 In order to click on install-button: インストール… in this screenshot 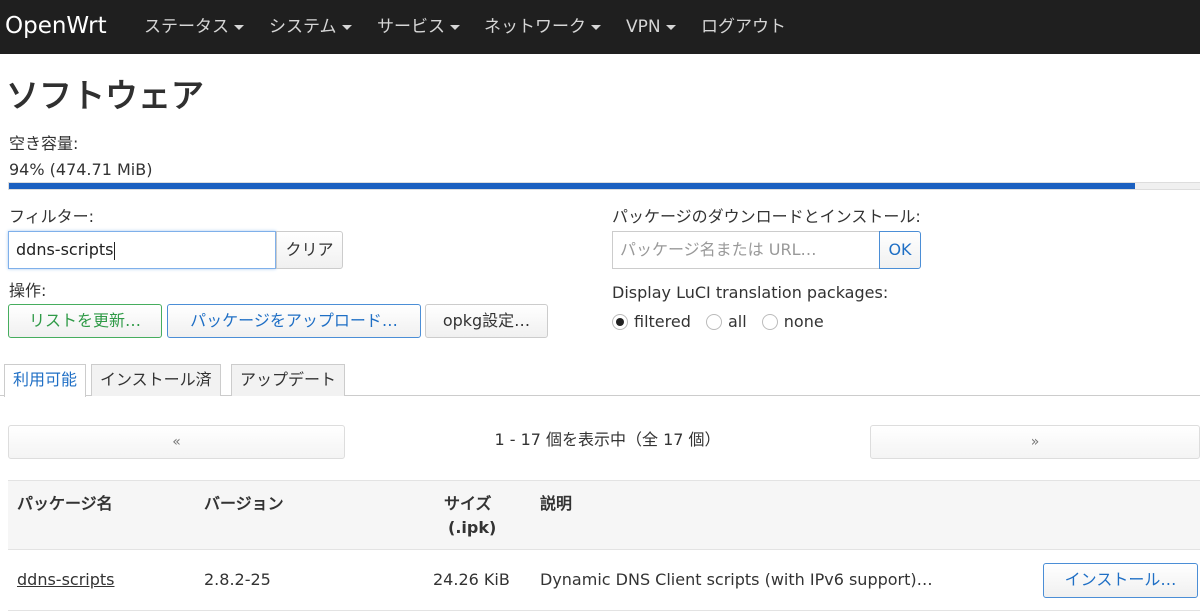, I will do `click(1120, 580)`.